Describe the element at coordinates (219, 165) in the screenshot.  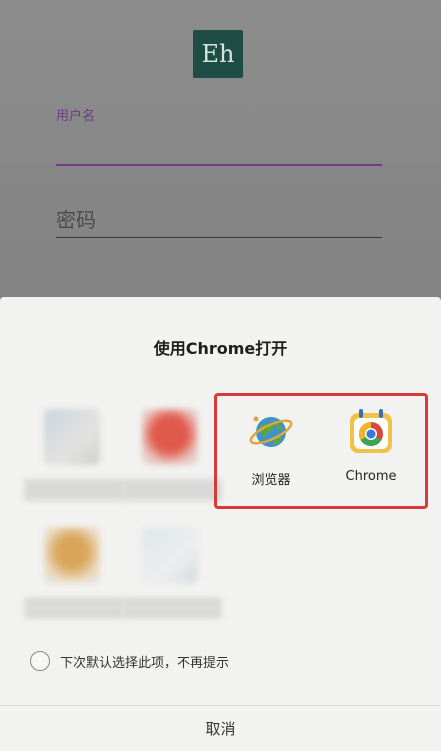
I see `username-input` at that location.